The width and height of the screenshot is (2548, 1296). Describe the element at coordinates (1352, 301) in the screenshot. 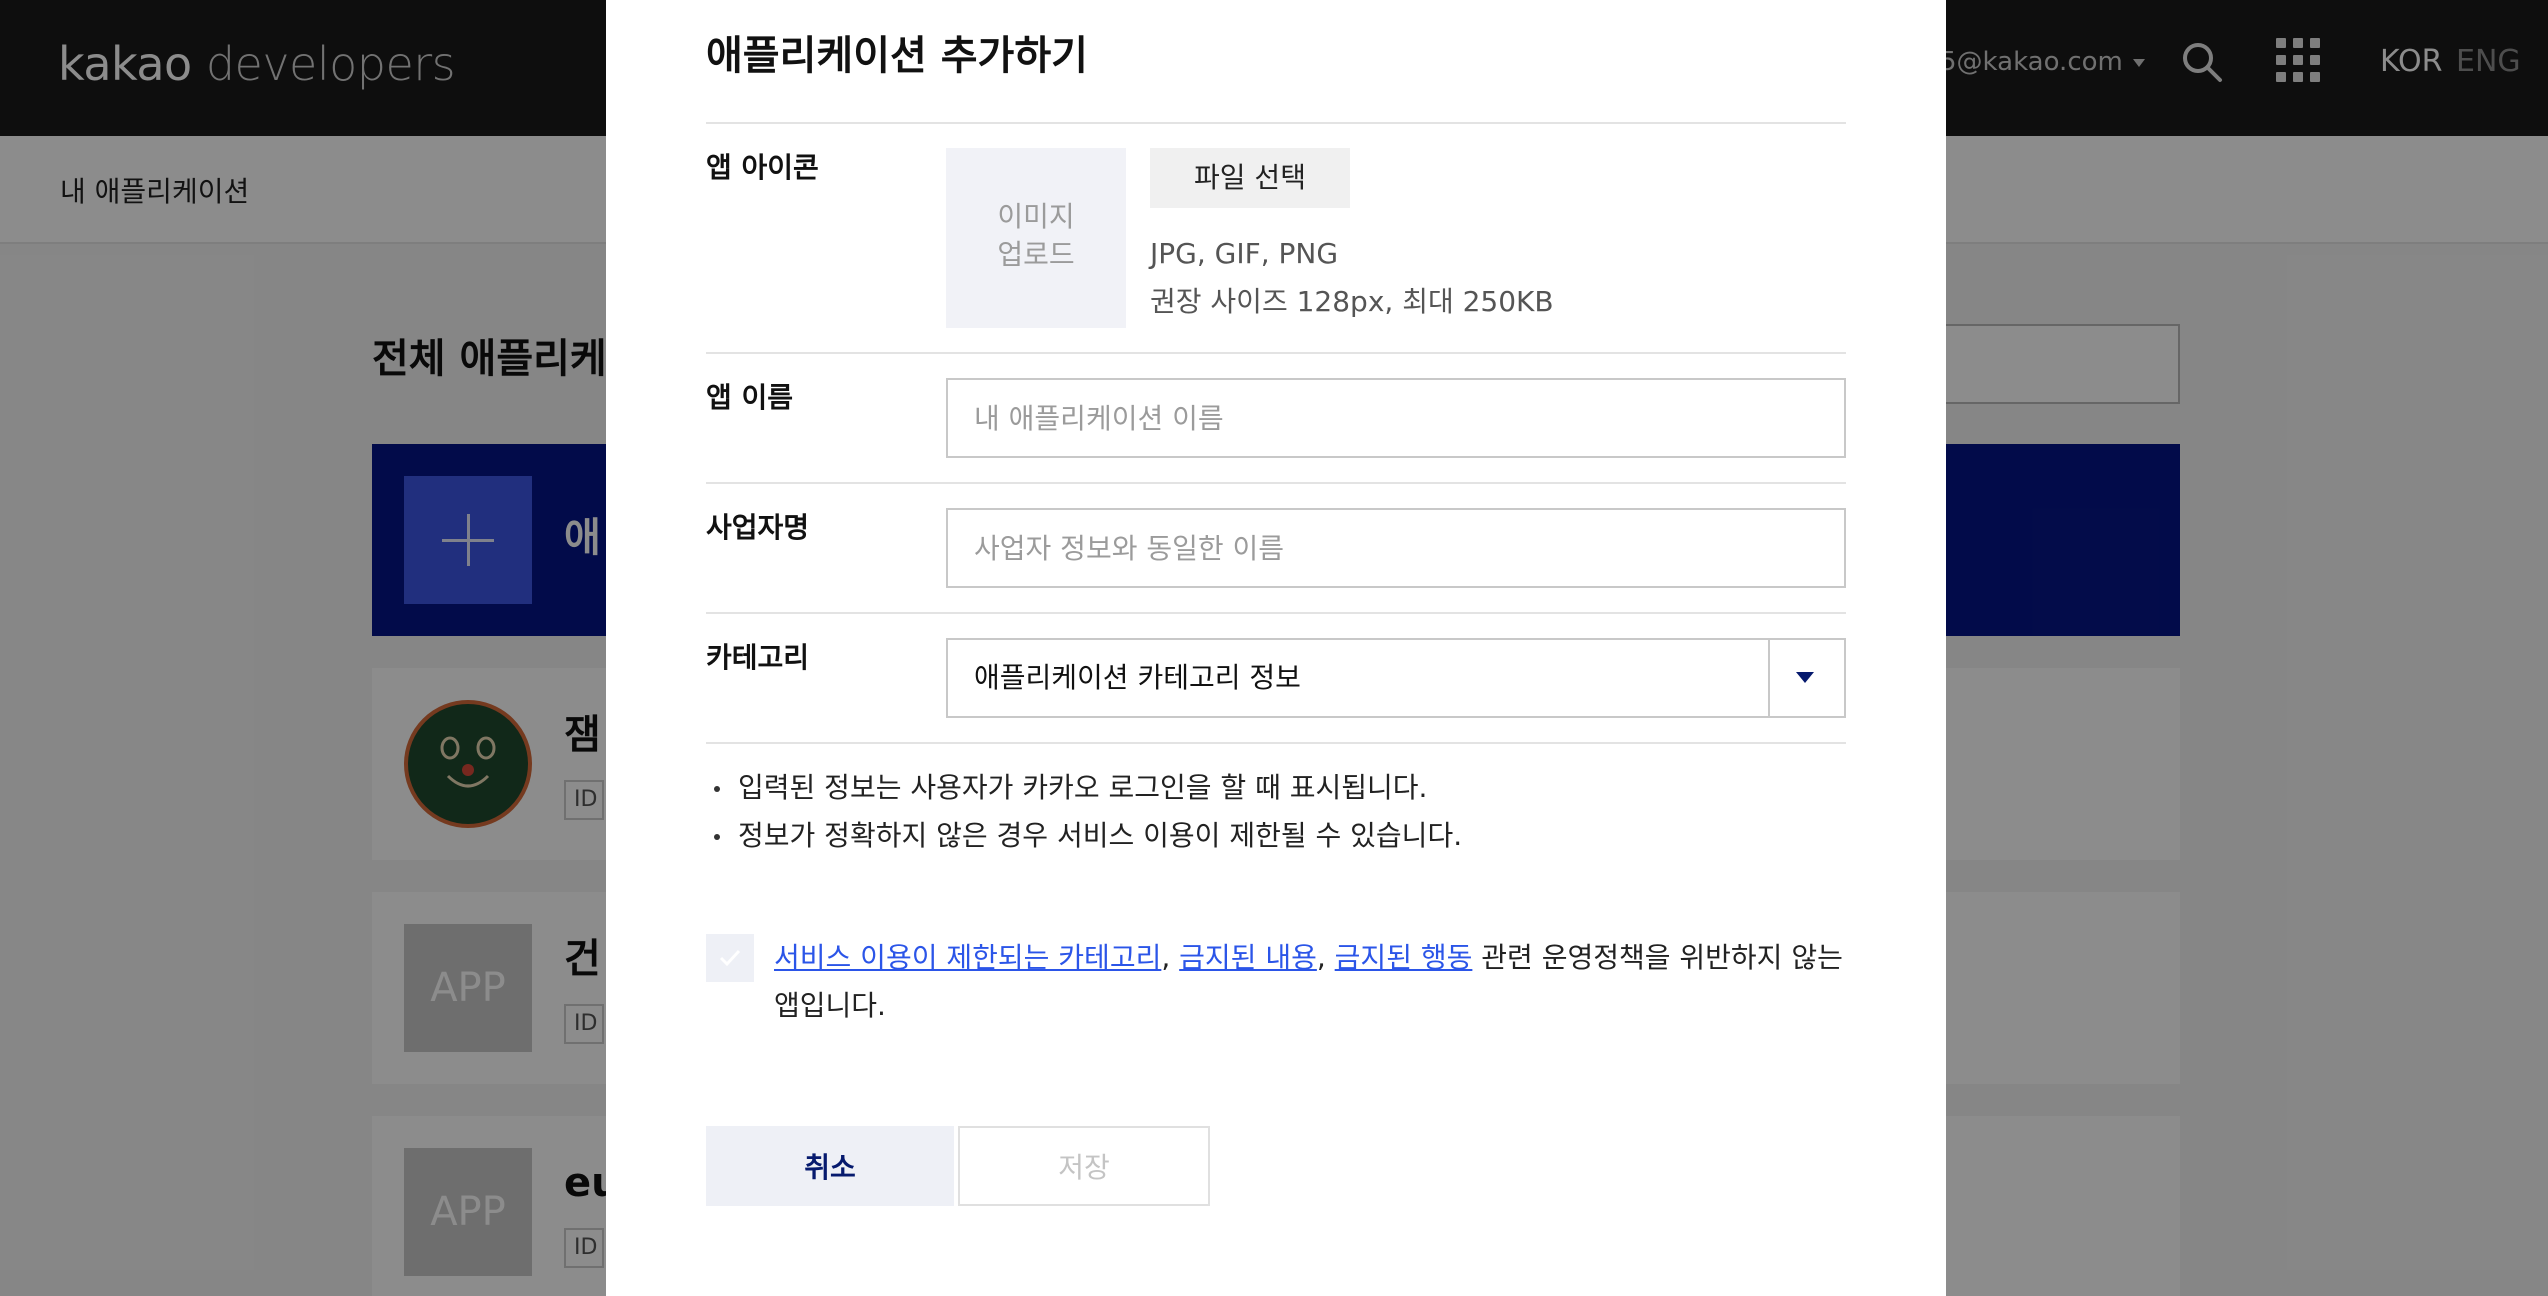

I see `file-size-hint: 권장 사이즈 128px, 최대 250KB` at that location.